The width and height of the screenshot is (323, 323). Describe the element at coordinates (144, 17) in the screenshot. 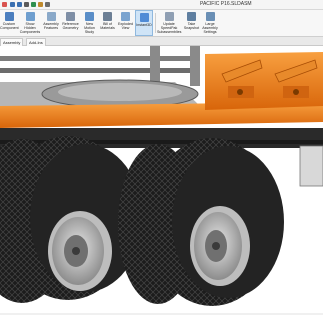

I see `instant3d-icon` at that location.